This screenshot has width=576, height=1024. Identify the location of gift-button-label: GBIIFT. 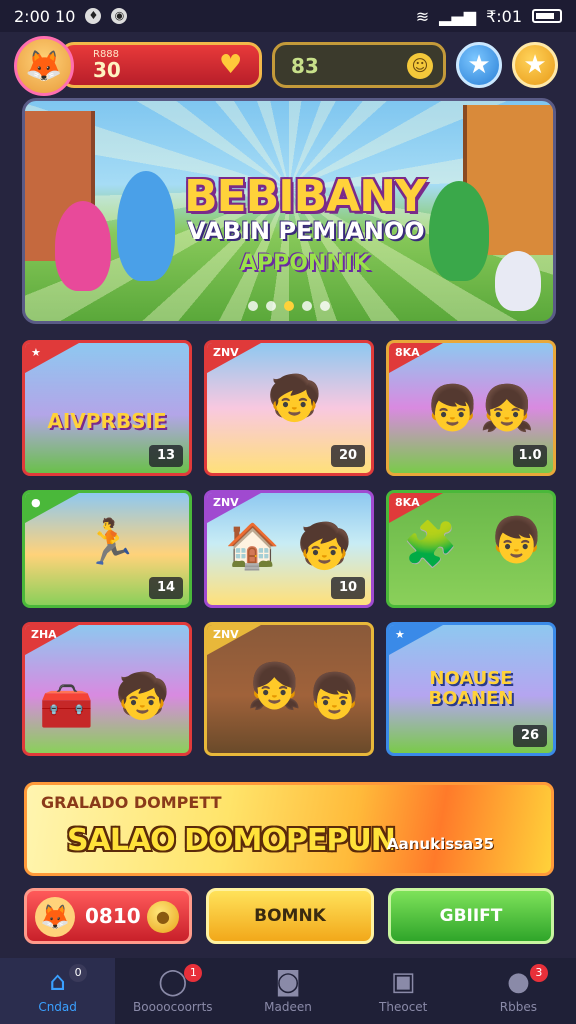
(471, 916).